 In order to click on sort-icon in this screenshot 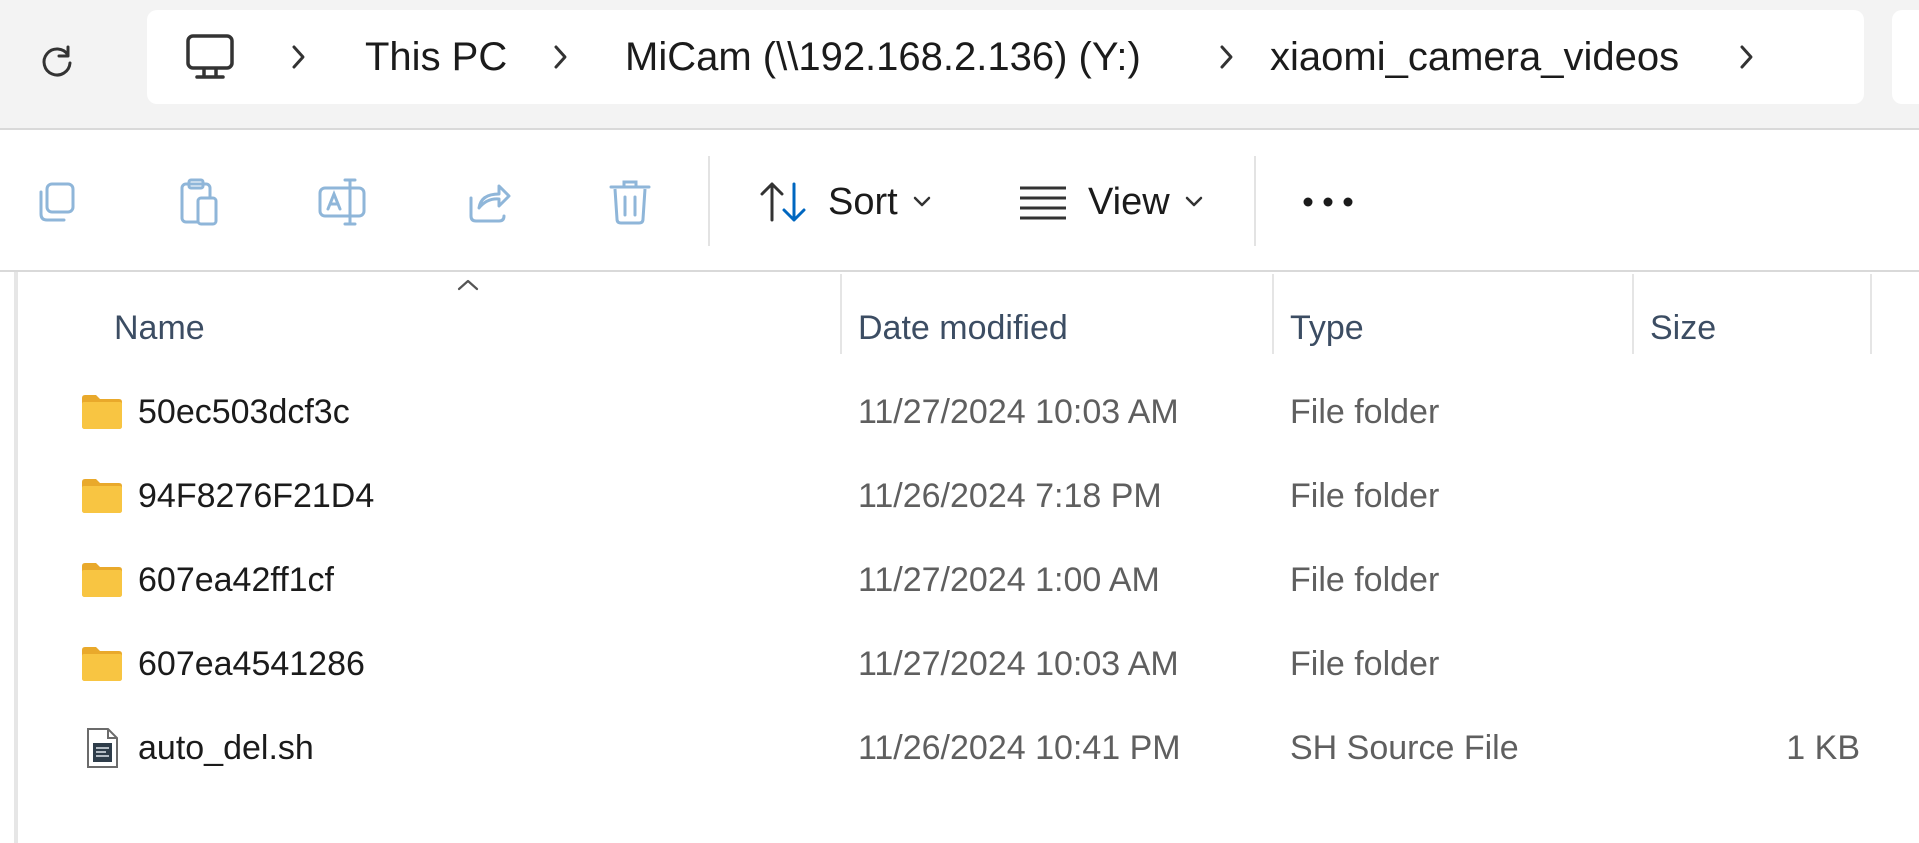, I will do `click(783, 202)`.